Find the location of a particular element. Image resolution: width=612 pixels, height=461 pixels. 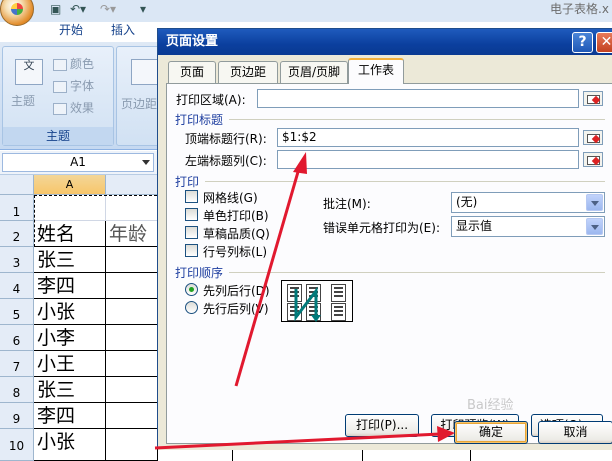

over-then-down-radio is located at coordinates (191, 307).